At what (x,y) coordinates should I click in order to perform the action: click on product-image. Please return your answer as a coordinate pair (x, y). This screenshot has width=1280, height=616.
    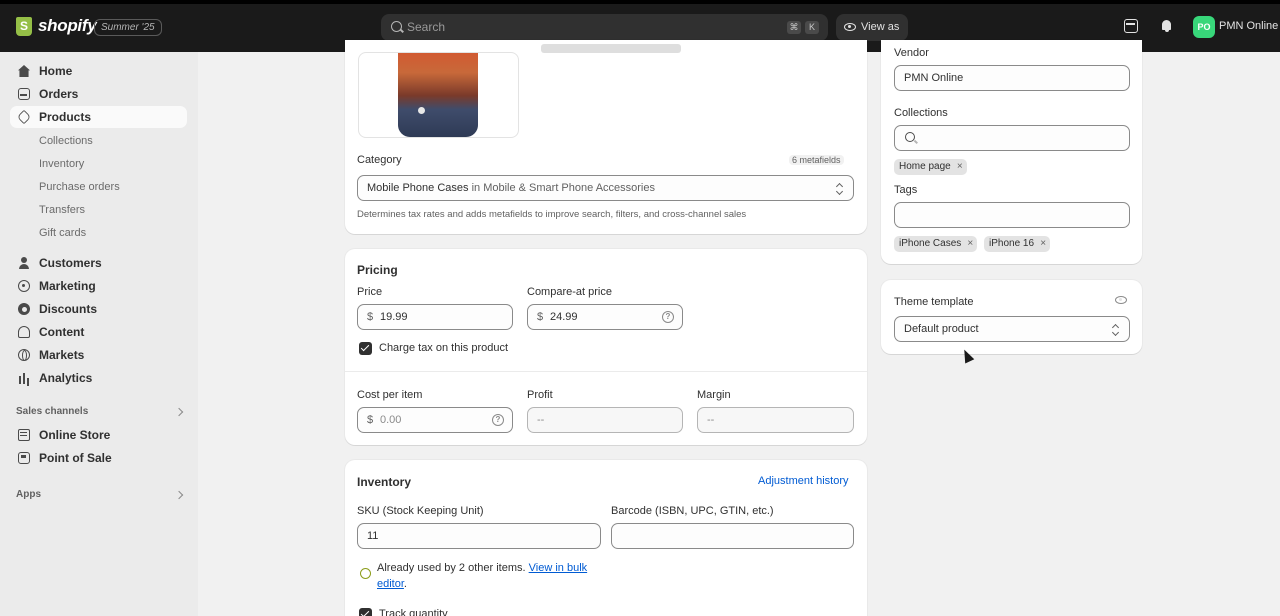
    Looking at the image, I should click on (438, 95).